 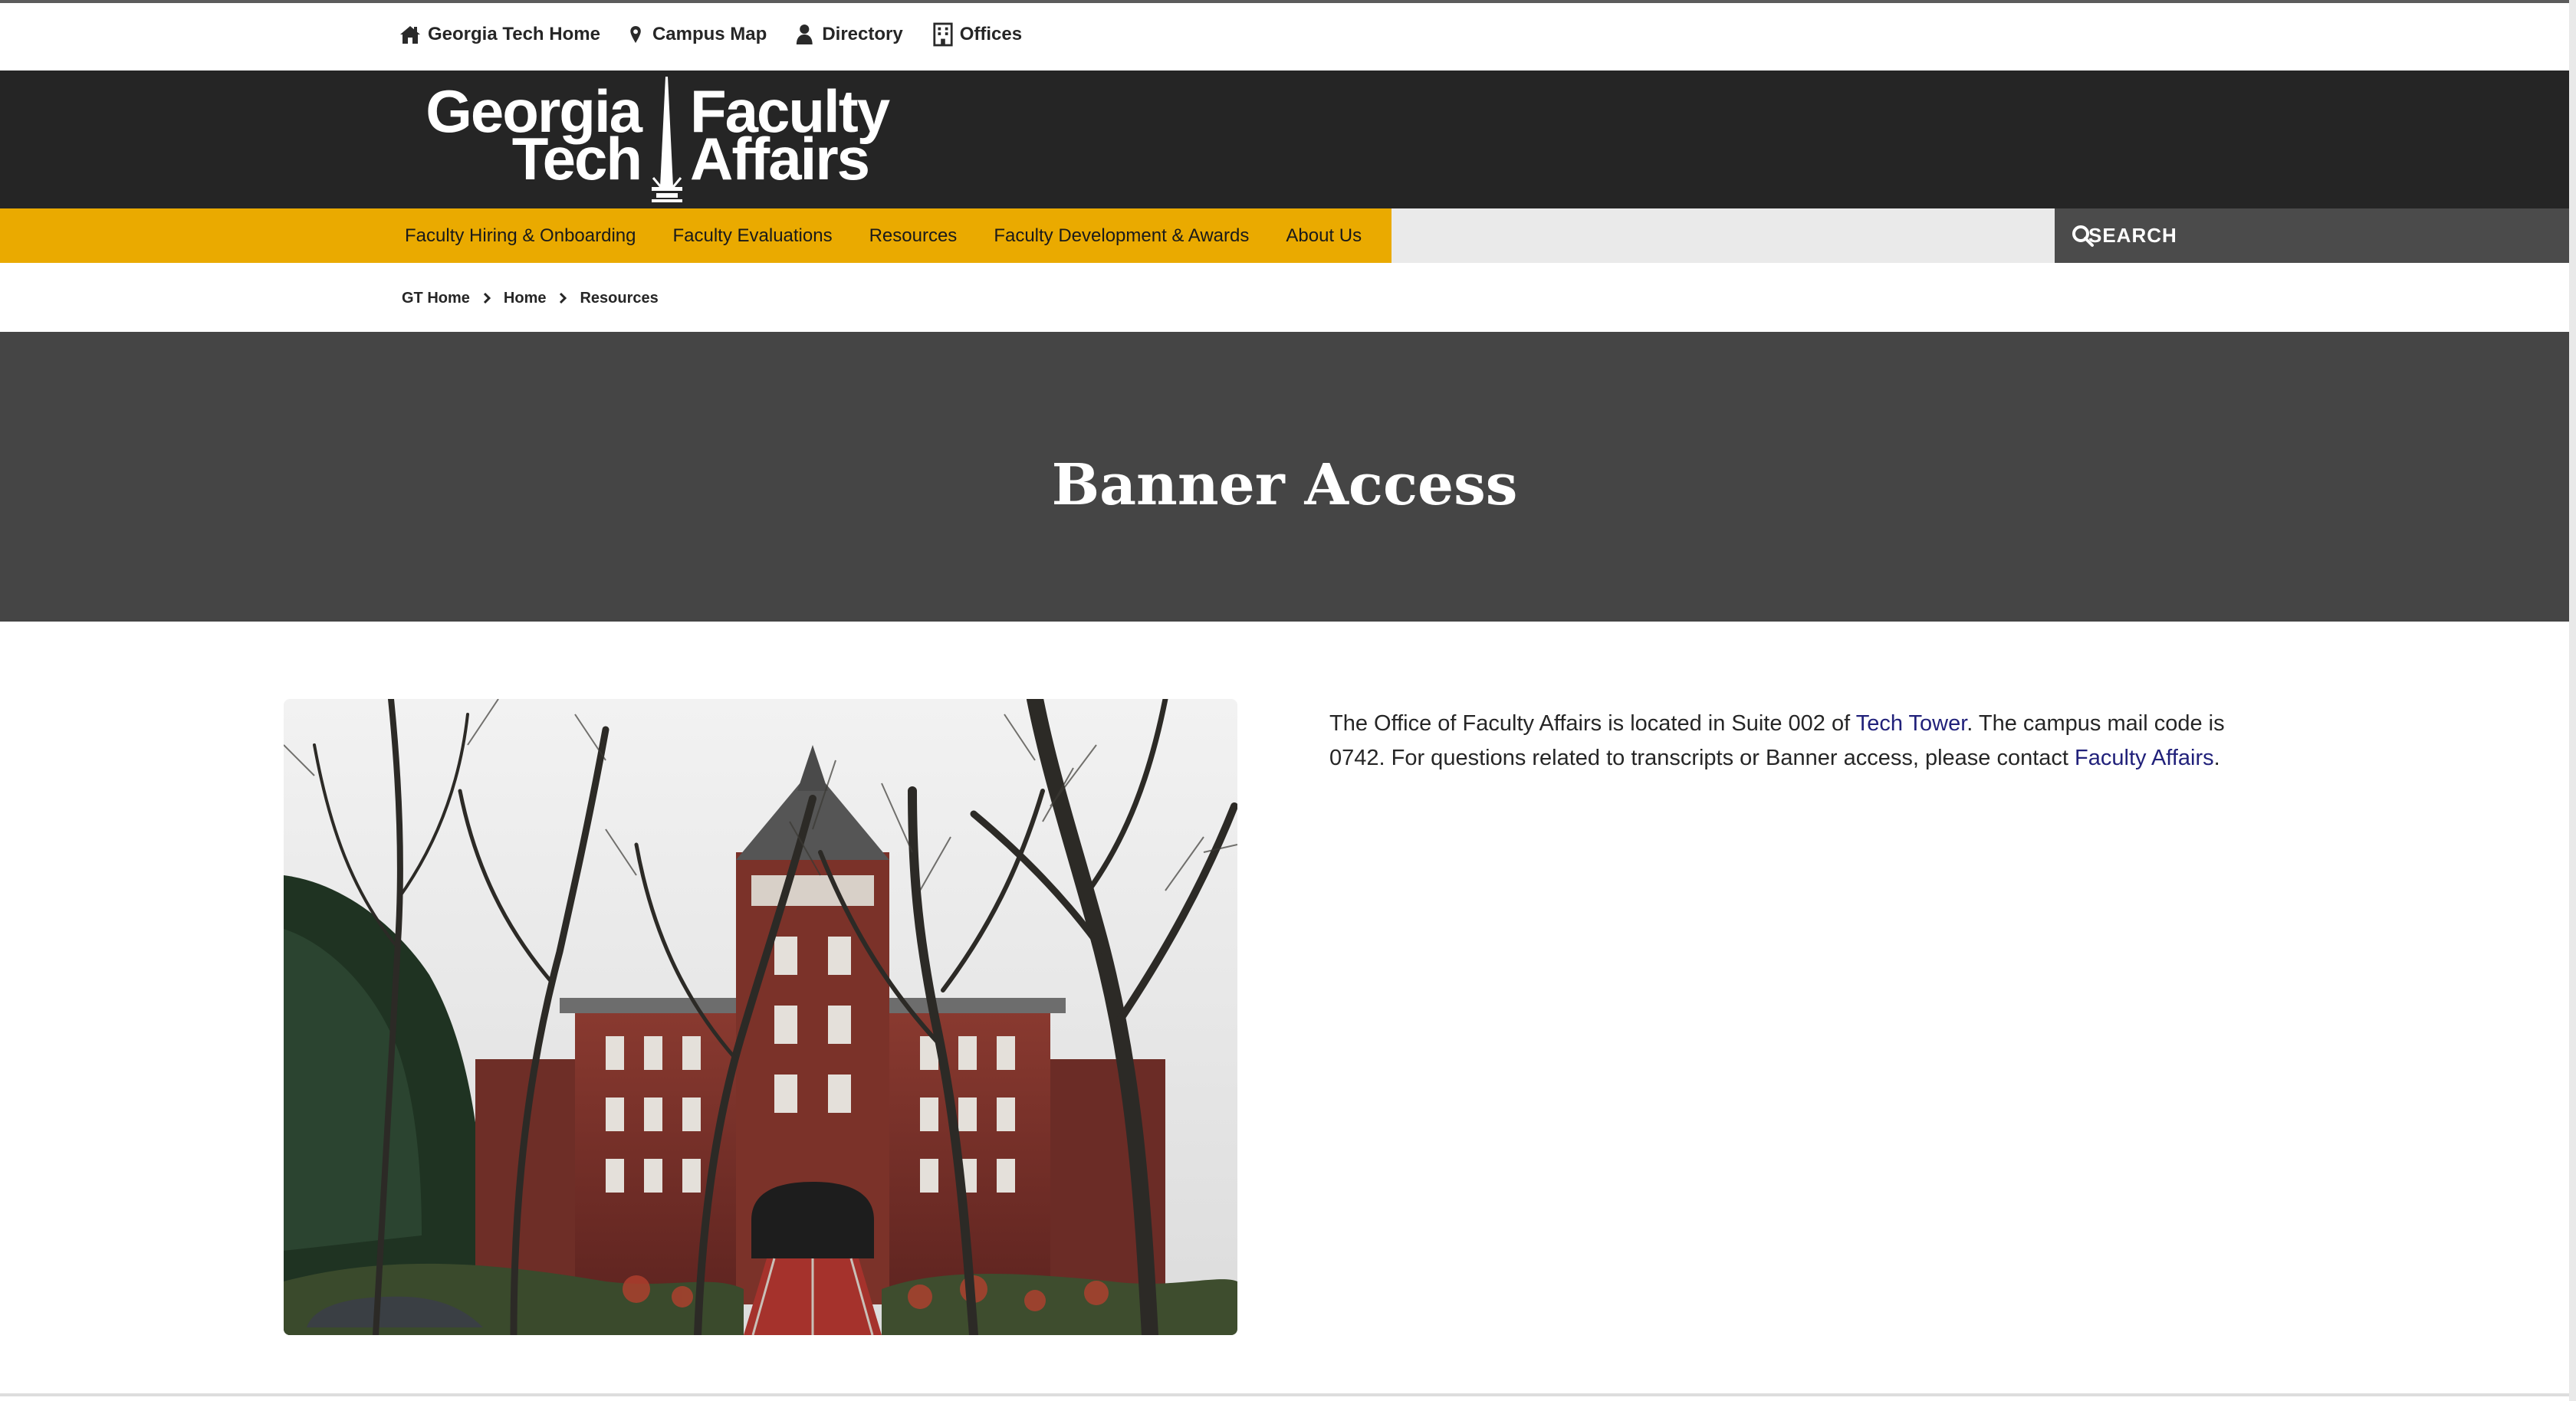 I want to click on page-title: Banner Access, so click(x=1285, y=485).